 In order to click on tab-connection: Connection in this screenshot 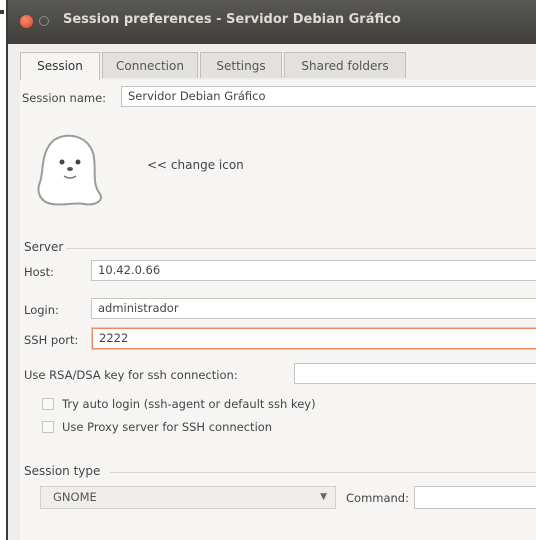, I will do `click(150, 65)`.